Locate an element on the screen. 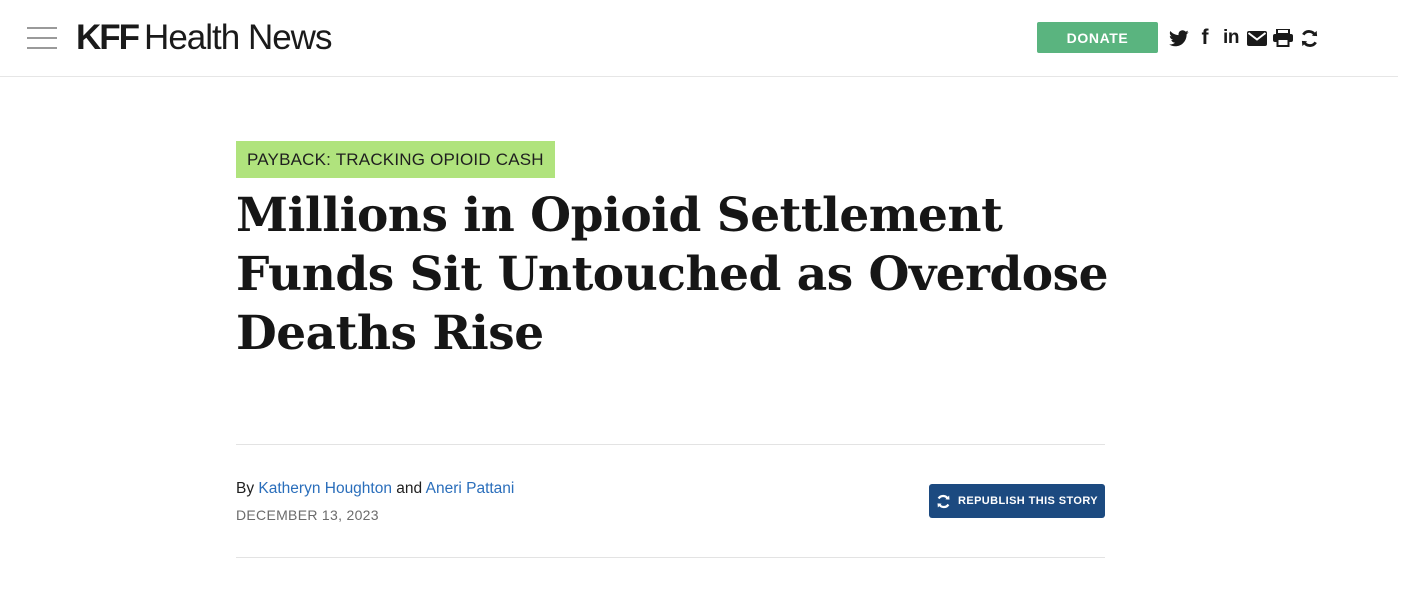 The height and width of the screenshot is (608, 1404). email-icon is located at coordinates (1257, 38).